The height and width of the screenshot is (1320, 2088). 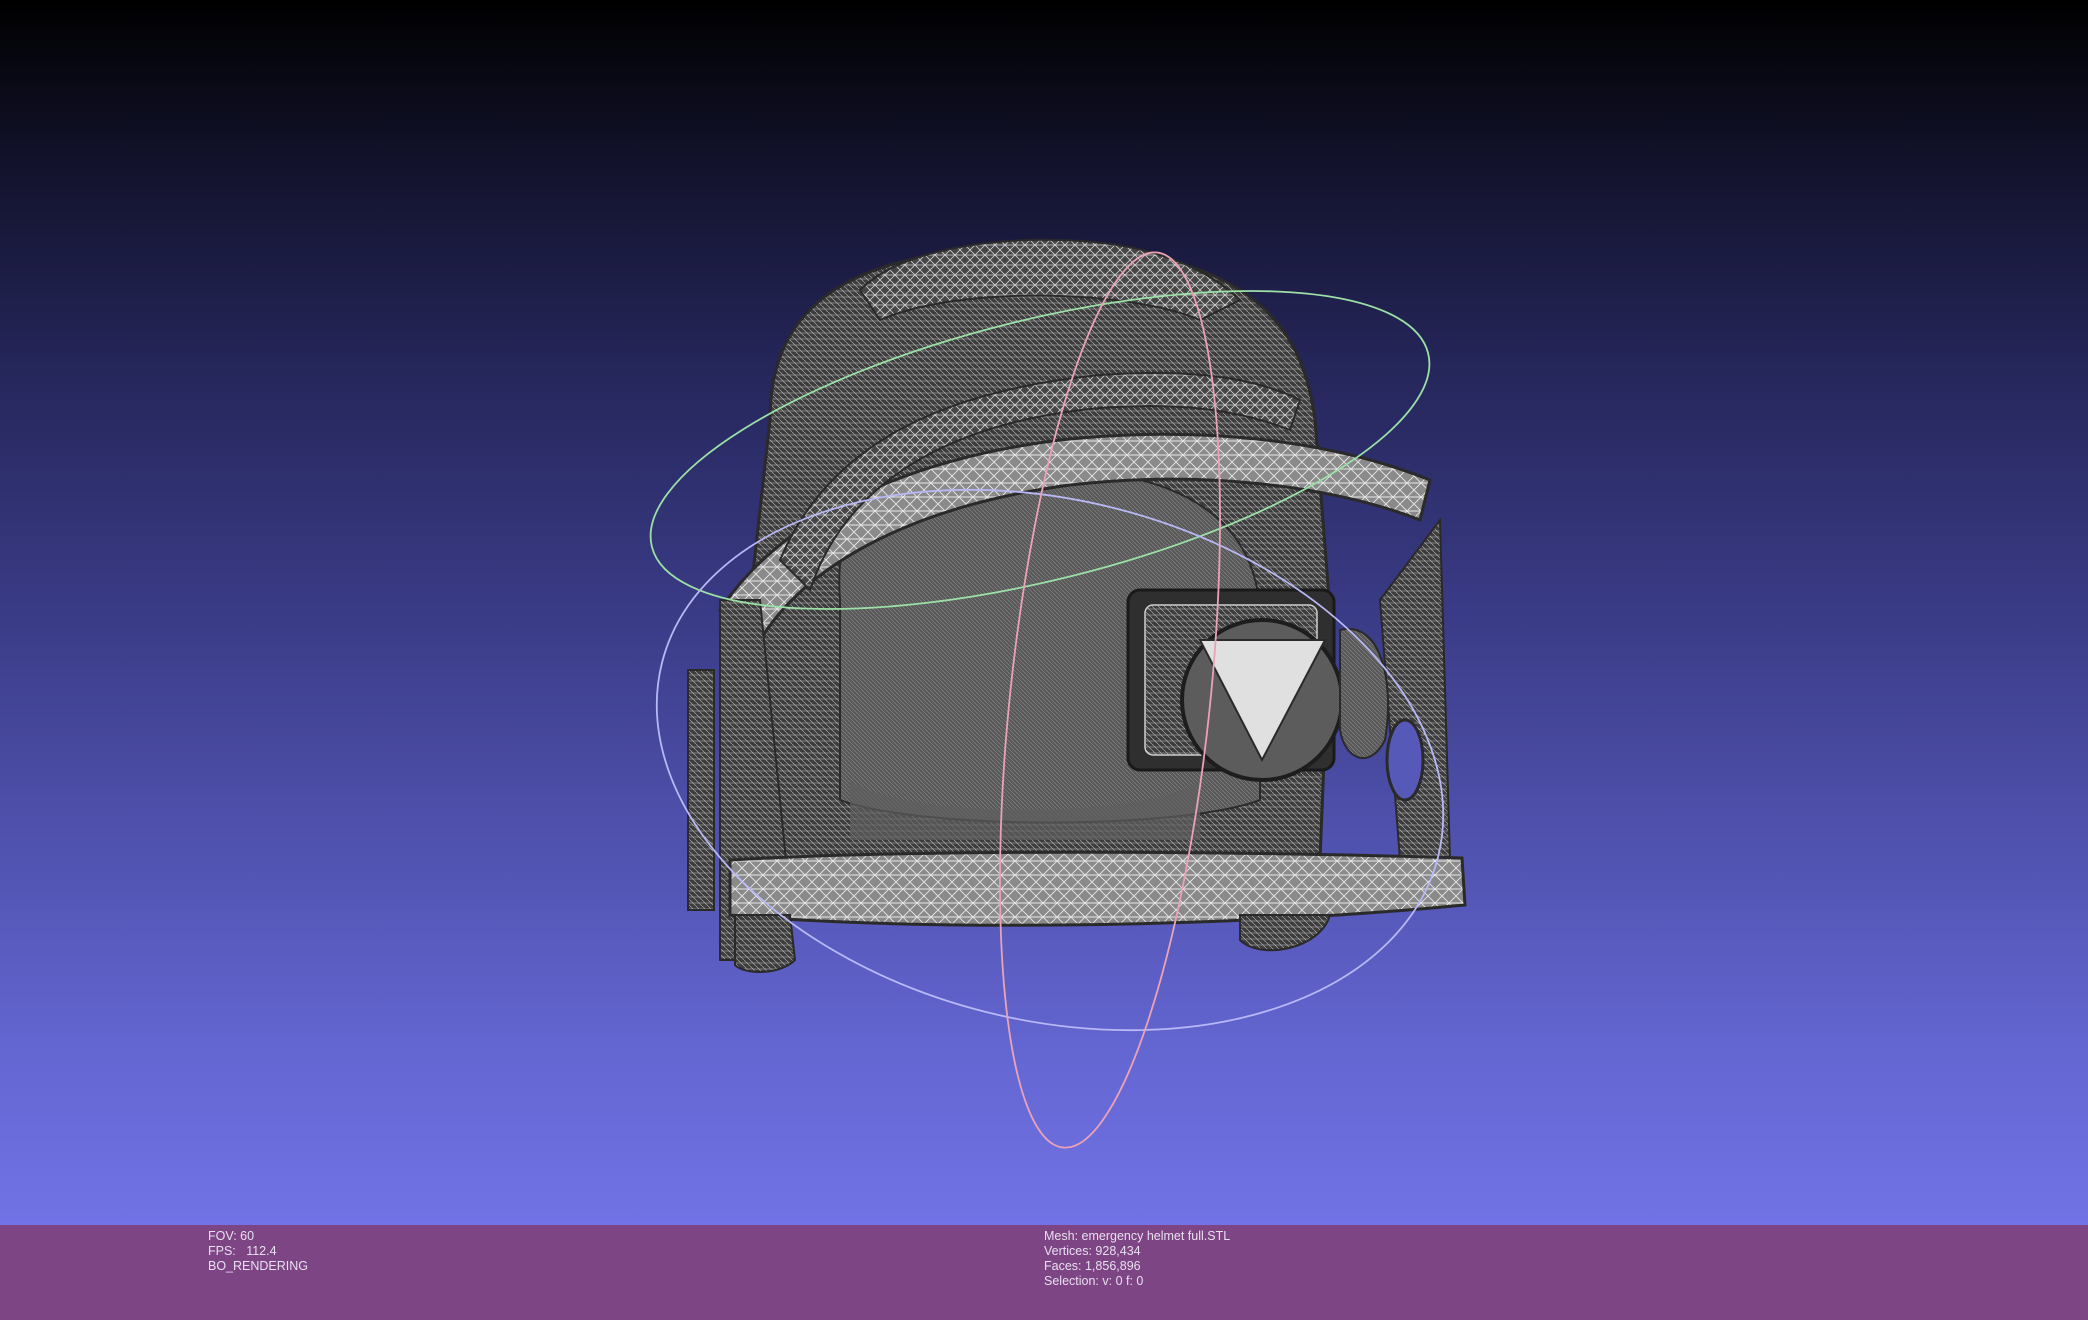 I want to click on helmet-right-ear-hole, so click(x=1405, y=760).